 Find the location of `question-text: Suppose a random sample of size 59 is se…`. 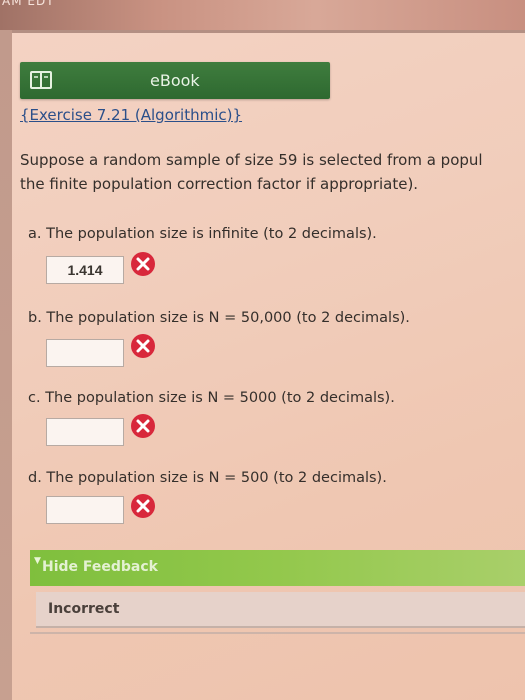

question-text: Suppose a random sample of size 59 is se… is located at coordinates (272, 172).